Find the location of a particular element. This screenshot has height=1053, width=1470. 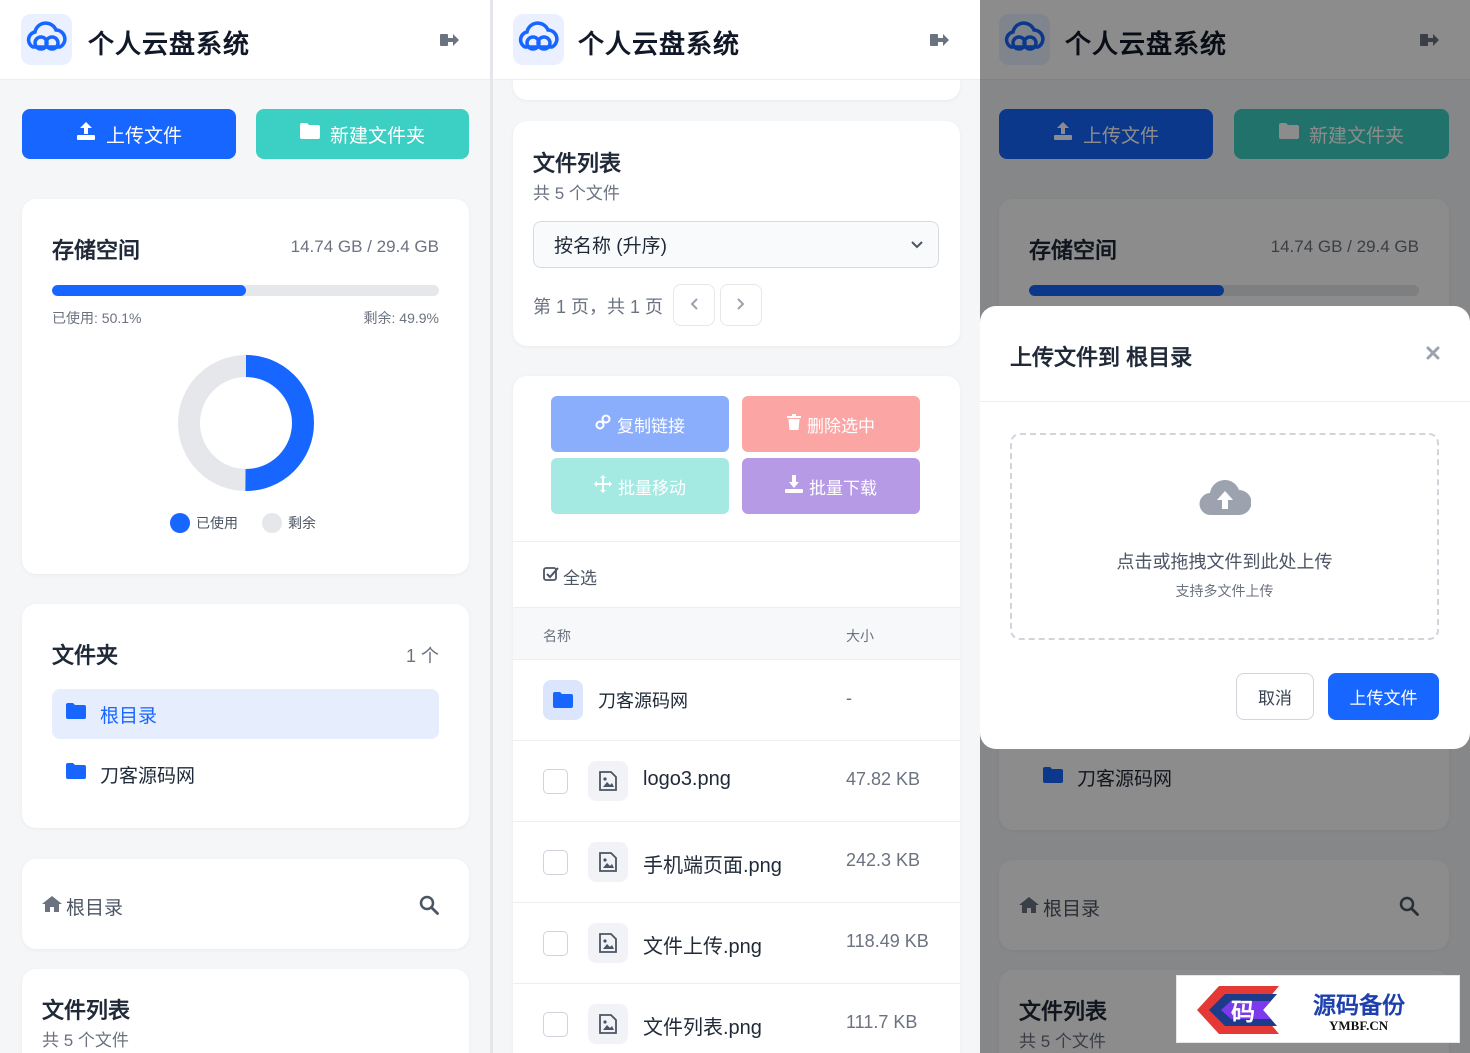

batch-download-button: 批量下载 is located at coordinates (831, 486).